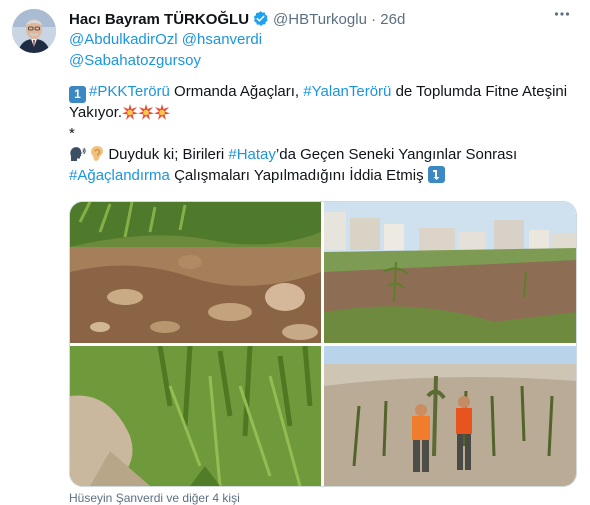  I want to click on mention-link: @Sabahatozgursoy, so click(135, 60).